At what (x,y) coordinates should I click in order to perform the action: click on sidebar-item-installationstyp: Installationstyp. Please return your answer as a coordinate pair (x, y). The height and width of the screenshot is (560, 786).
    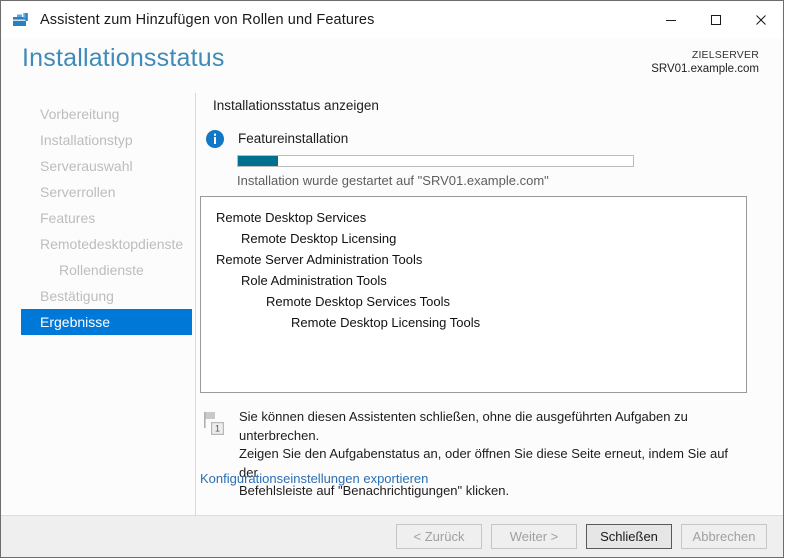
    Looking at the image, I should click on (106, 140).